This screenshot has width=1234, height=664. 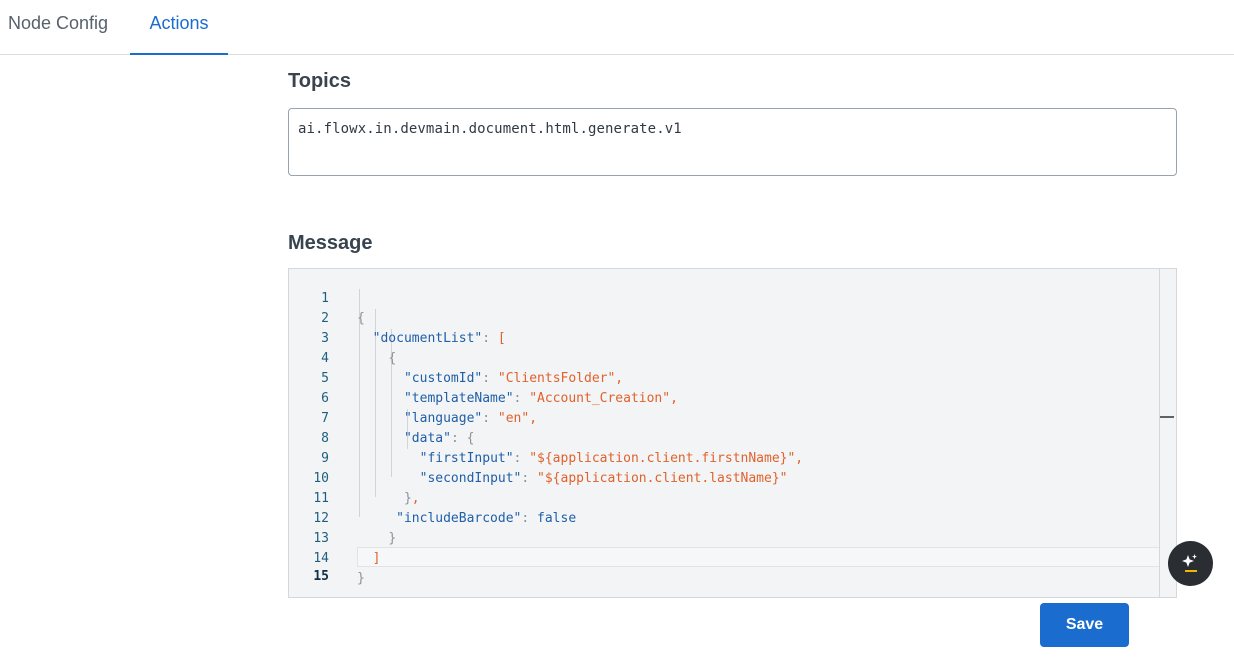 I want to click on tab-node-config: Node Config, so click(x=58, y=27).